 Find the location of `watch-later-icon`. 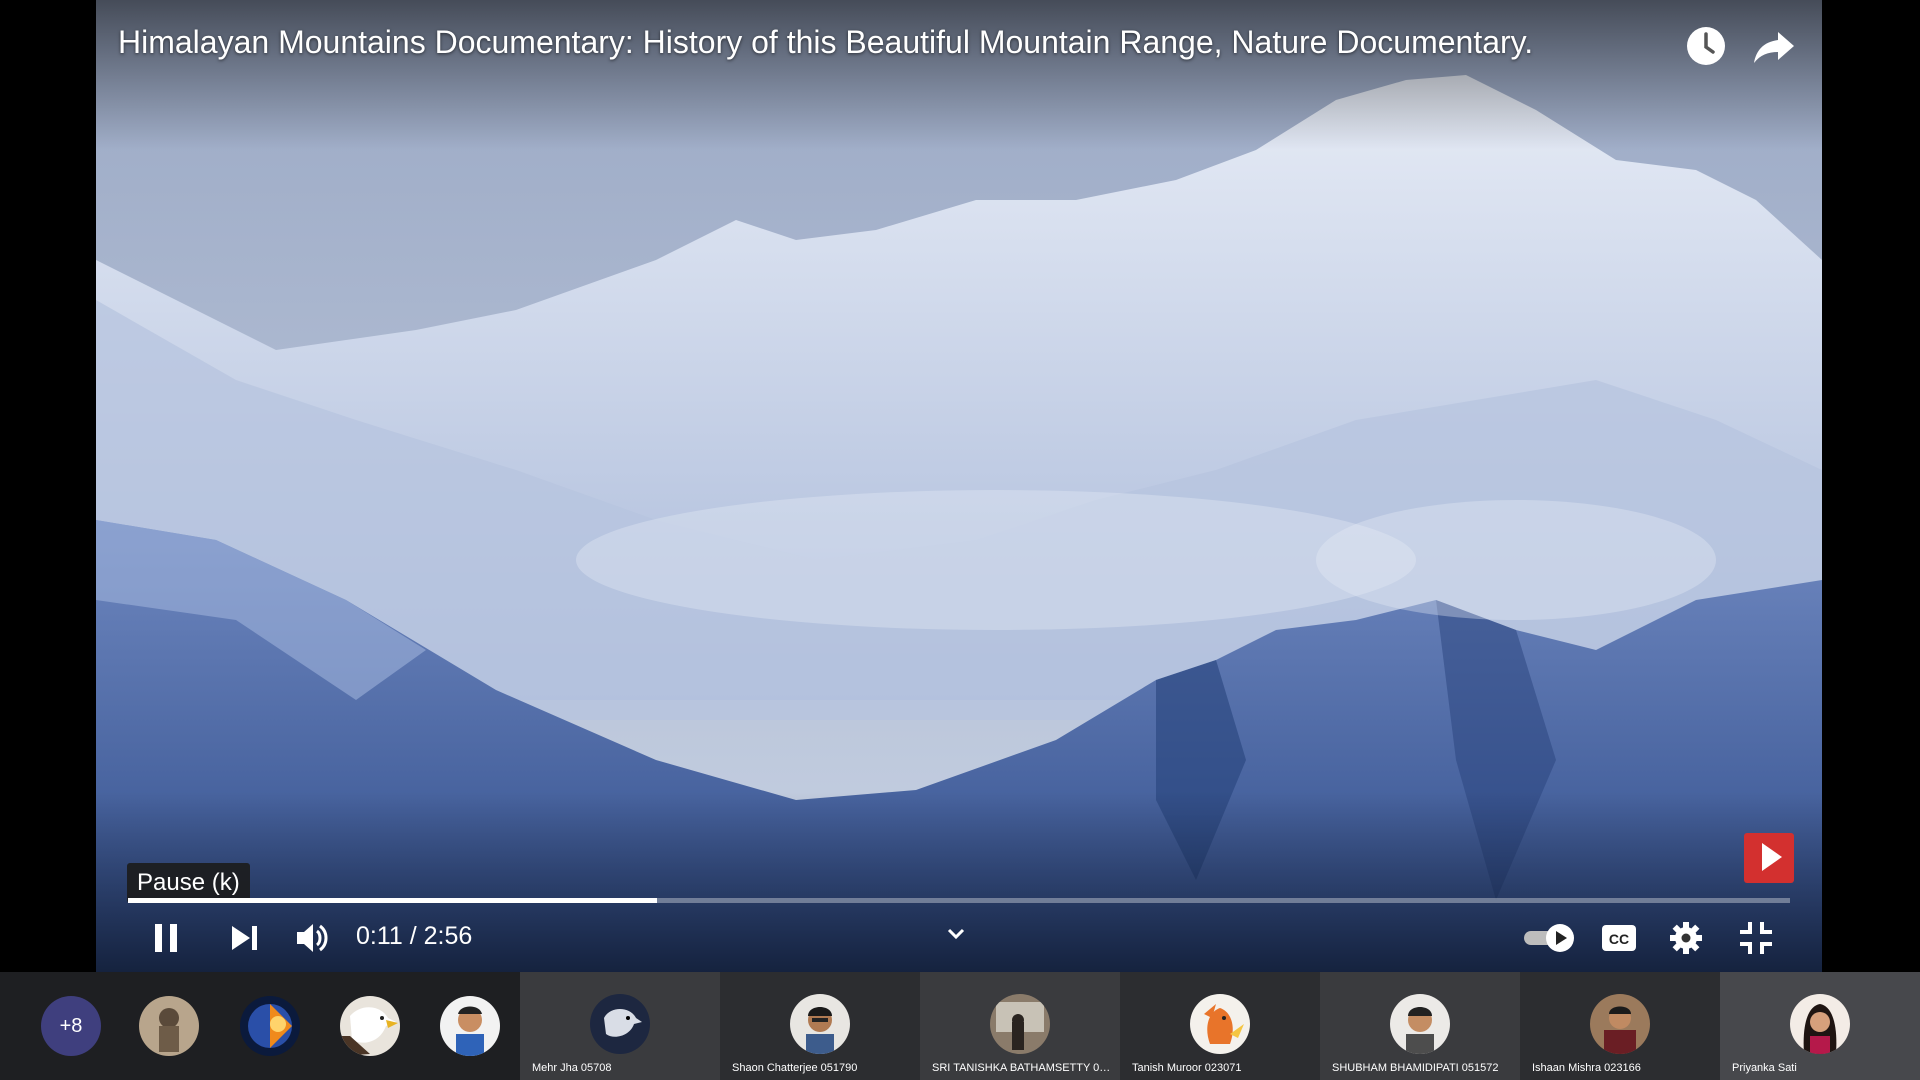

watch-later-icon is located at coordinates (1706, 46).